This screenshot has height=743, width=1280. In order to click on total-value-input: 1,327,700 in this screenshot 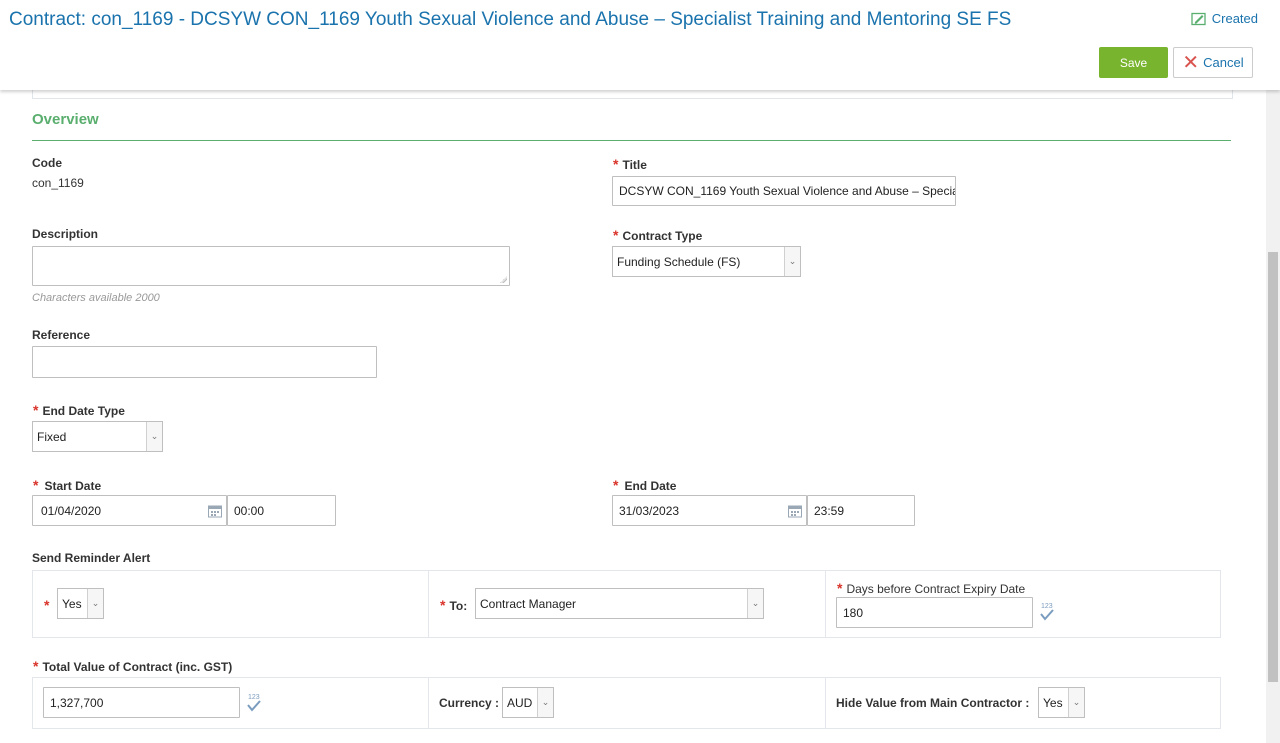, I will do `click(141, 702)`.